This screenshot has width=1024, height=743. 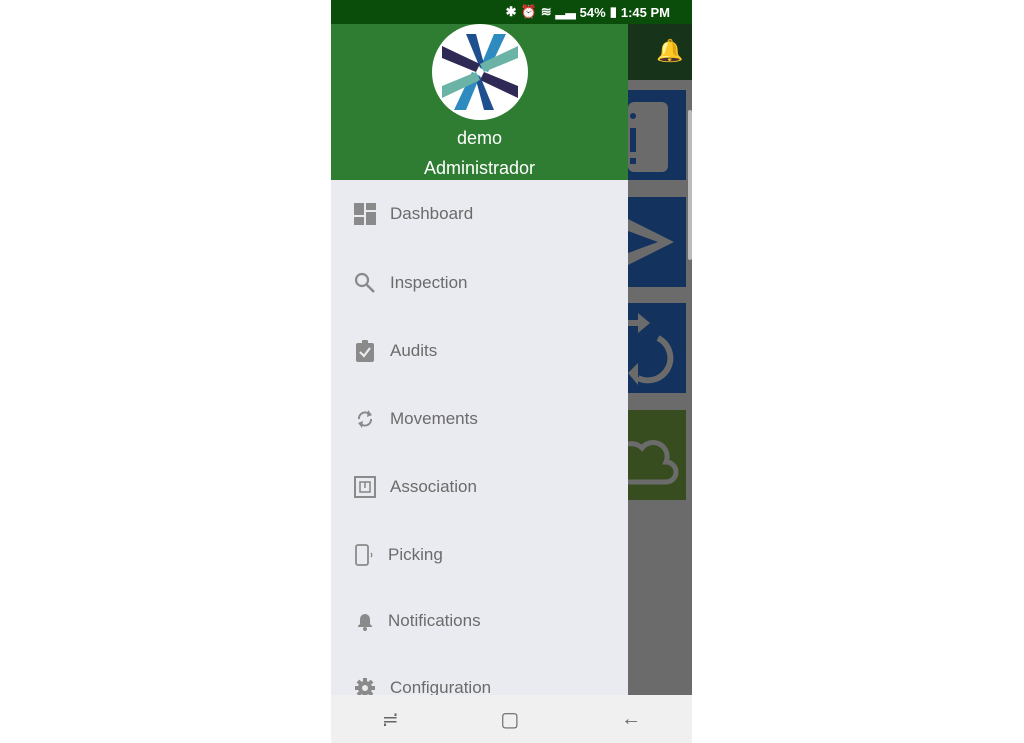 I want to click on phone-signal-icon, so click(x=365, y=555).